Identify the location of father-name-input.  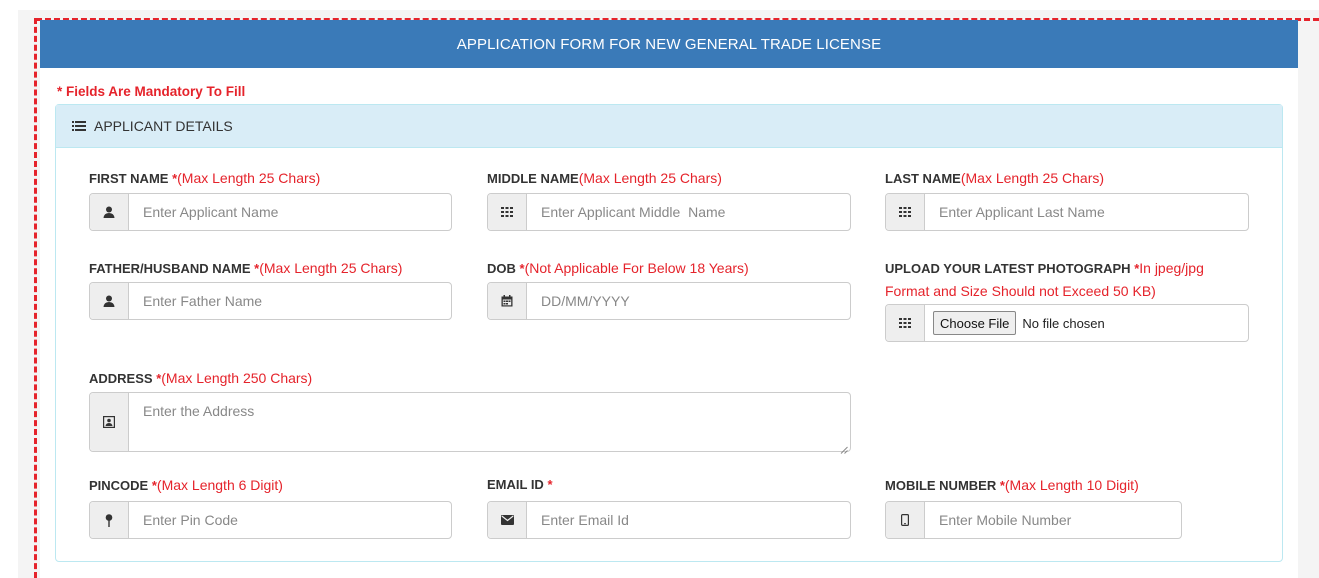
(290, 301).